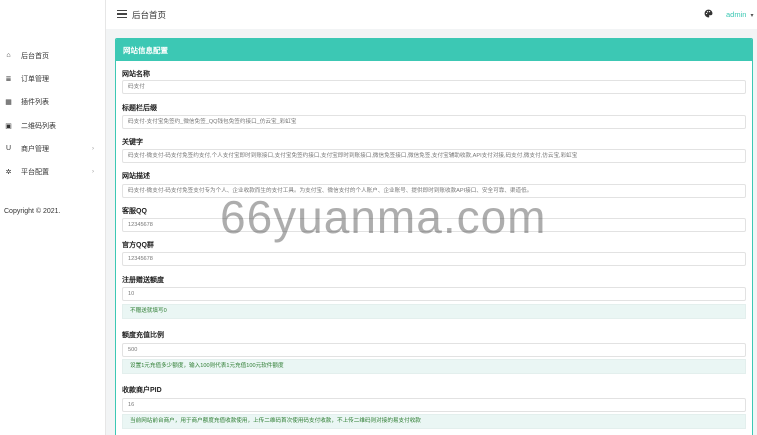 The width and height of the screenshot is (757, 435). What do you see at coordinates (8, 103) in the screenshot?
I see `plugin-icon: ▦` at bounding box center [8, 103].